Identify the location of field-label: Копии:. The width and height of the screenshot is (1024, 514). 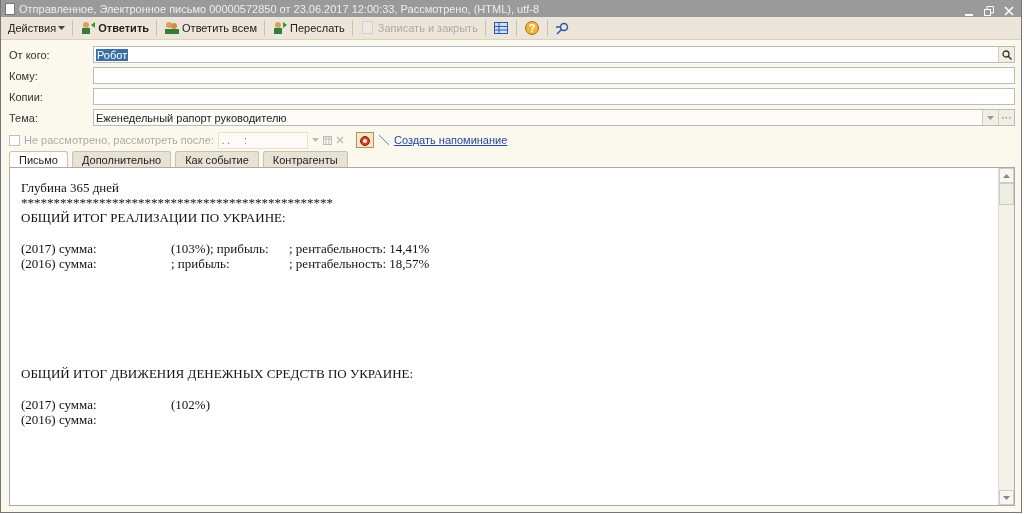
(26, 96).